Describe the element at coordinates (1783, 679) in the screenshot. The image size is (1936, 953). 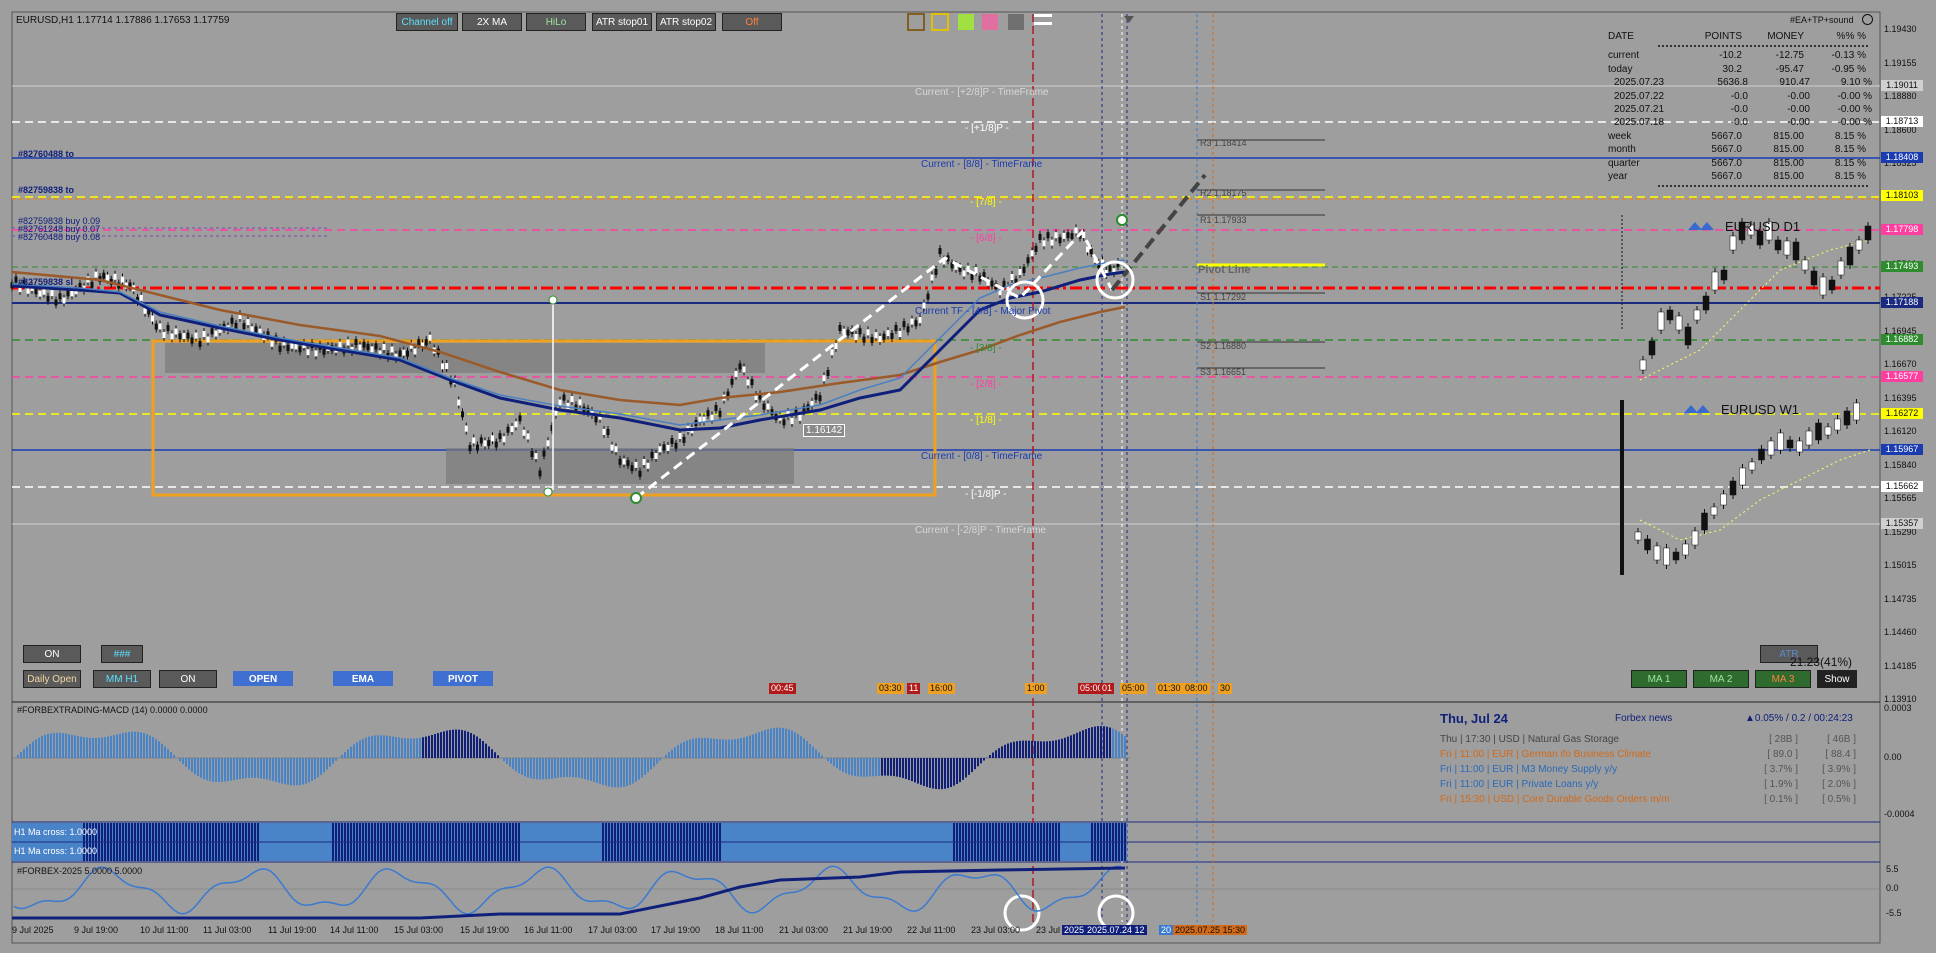
I see `ma3-button: MA 3` at that location.